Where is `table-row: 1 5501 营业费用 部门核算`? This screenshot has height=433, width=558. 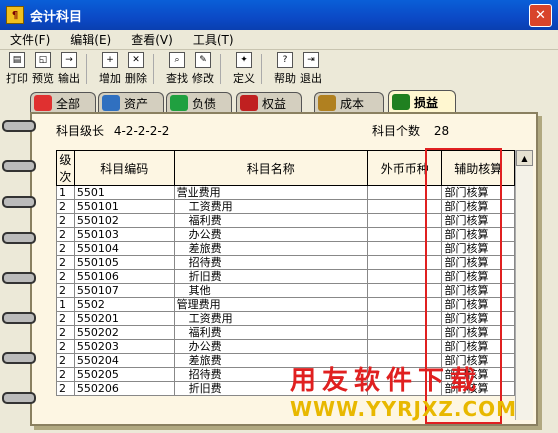
table-row: 1 5501 营业费用 部门核算 is located at coordinates (285, 192).